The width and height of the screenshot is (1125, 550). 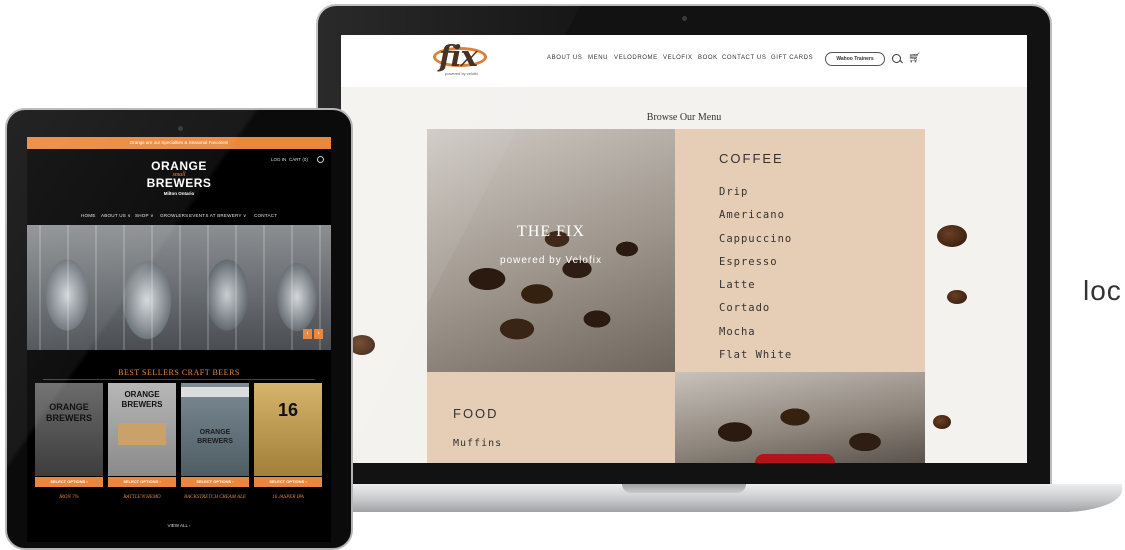 What do you see at coordinates (476, 413) in the screenshot?
I see `food-heading: FOOD` at bounding box center [476, 413].